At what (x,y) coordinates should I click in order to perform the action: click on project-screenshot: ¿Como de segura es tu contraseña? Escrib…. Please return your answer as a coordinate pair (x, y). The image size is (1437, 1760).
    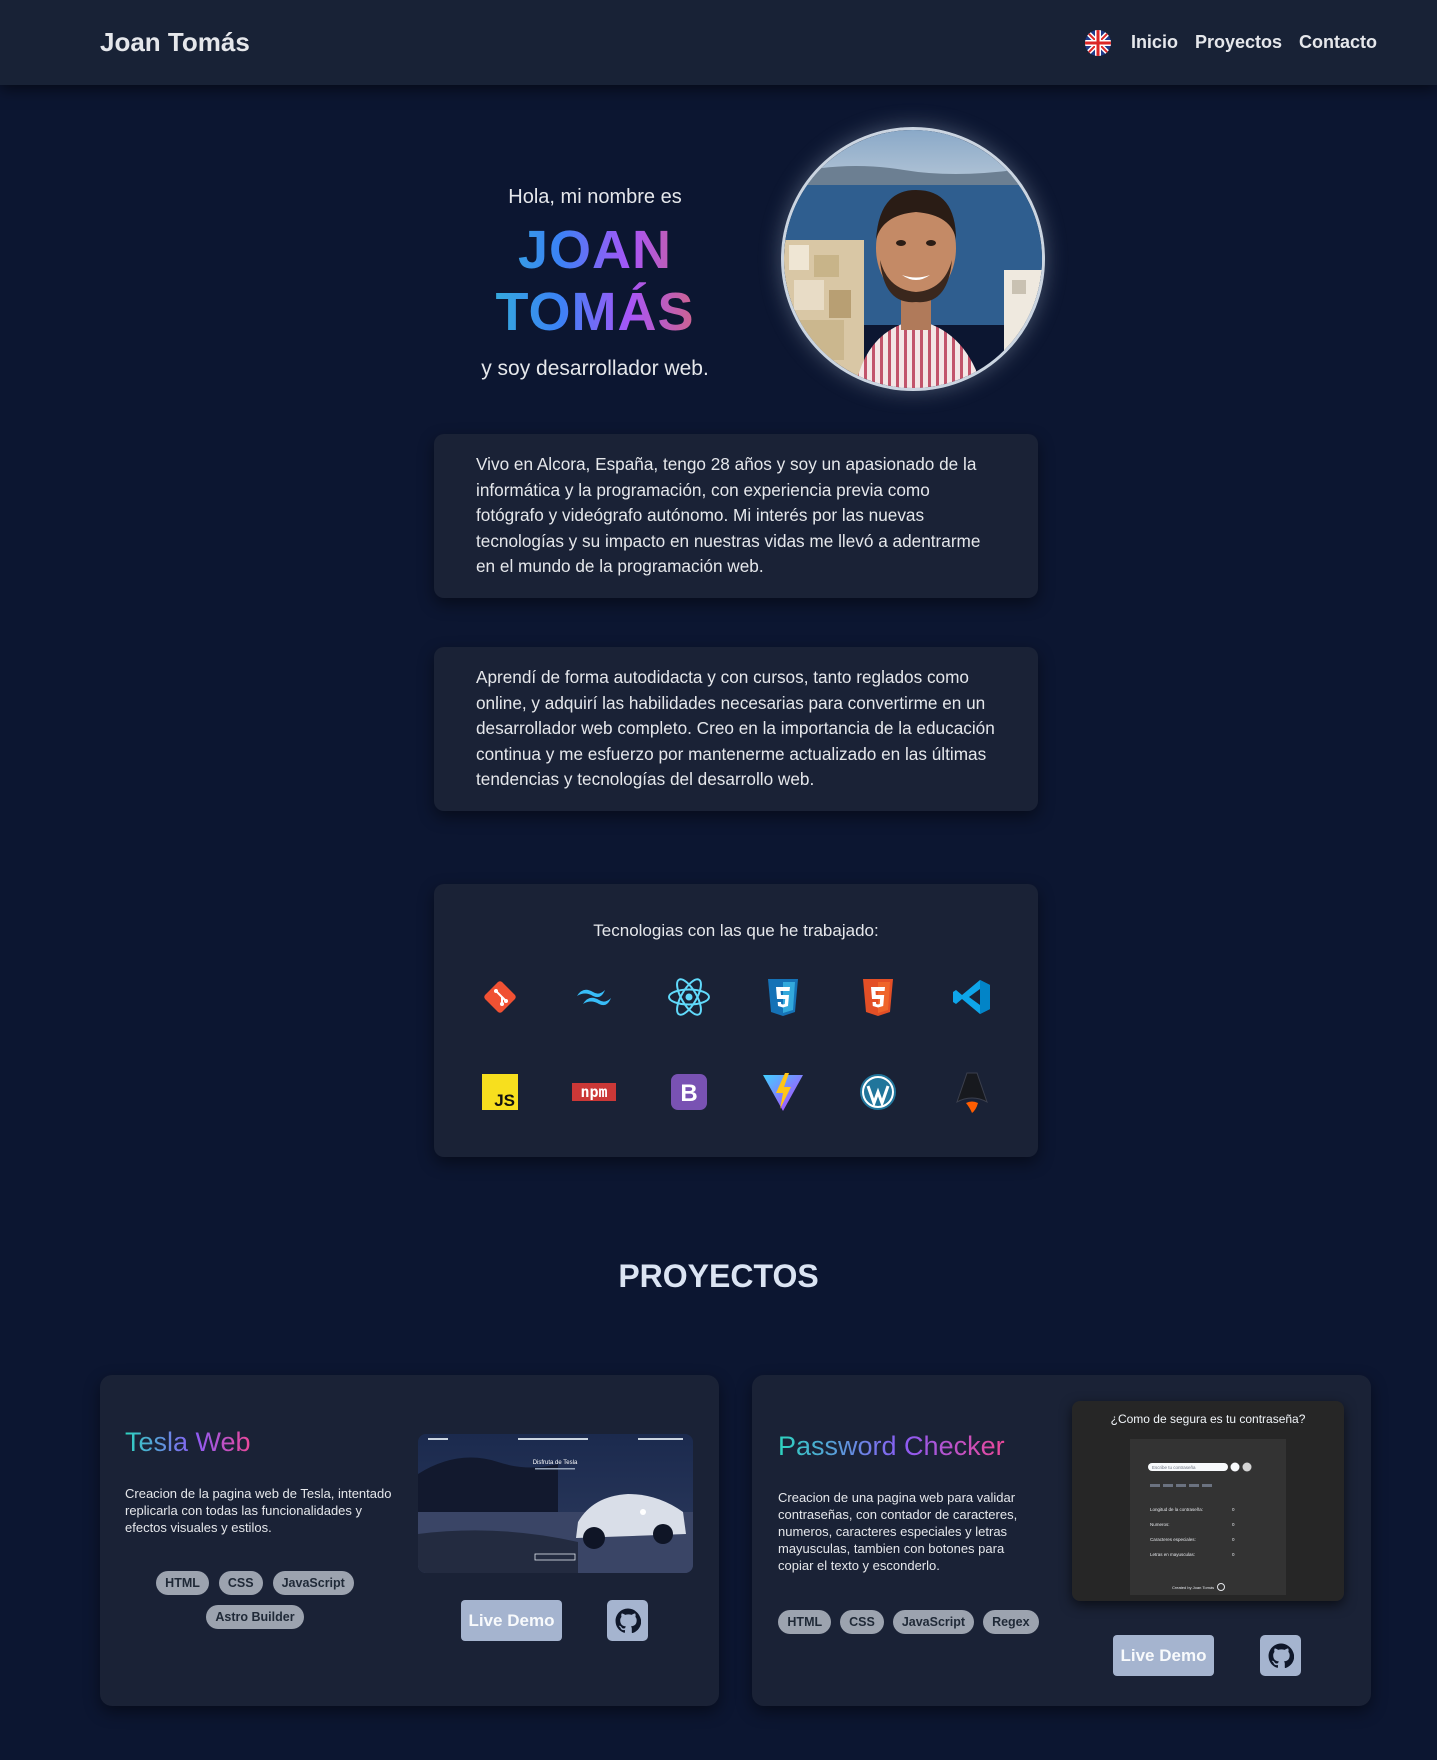
    Looking at the image, I should click on (1208, 1501).